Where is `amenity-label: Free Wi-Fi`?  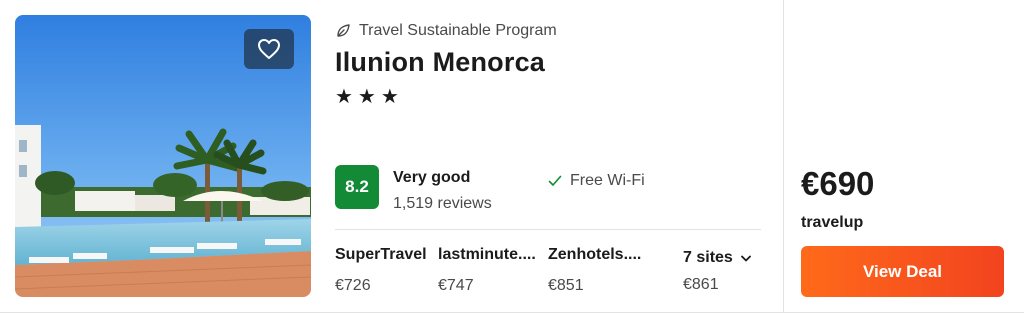
amenity-label: Free Wi-Fi is located at coordinates (607, 180).